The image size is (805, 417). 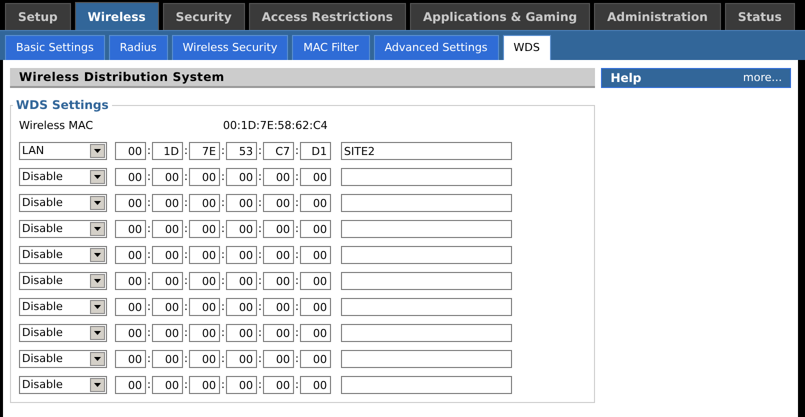 What do you see at coordinates (759, 16) in the screenshot?
I see `main-tab: Status` at bounding box center [759, 16].